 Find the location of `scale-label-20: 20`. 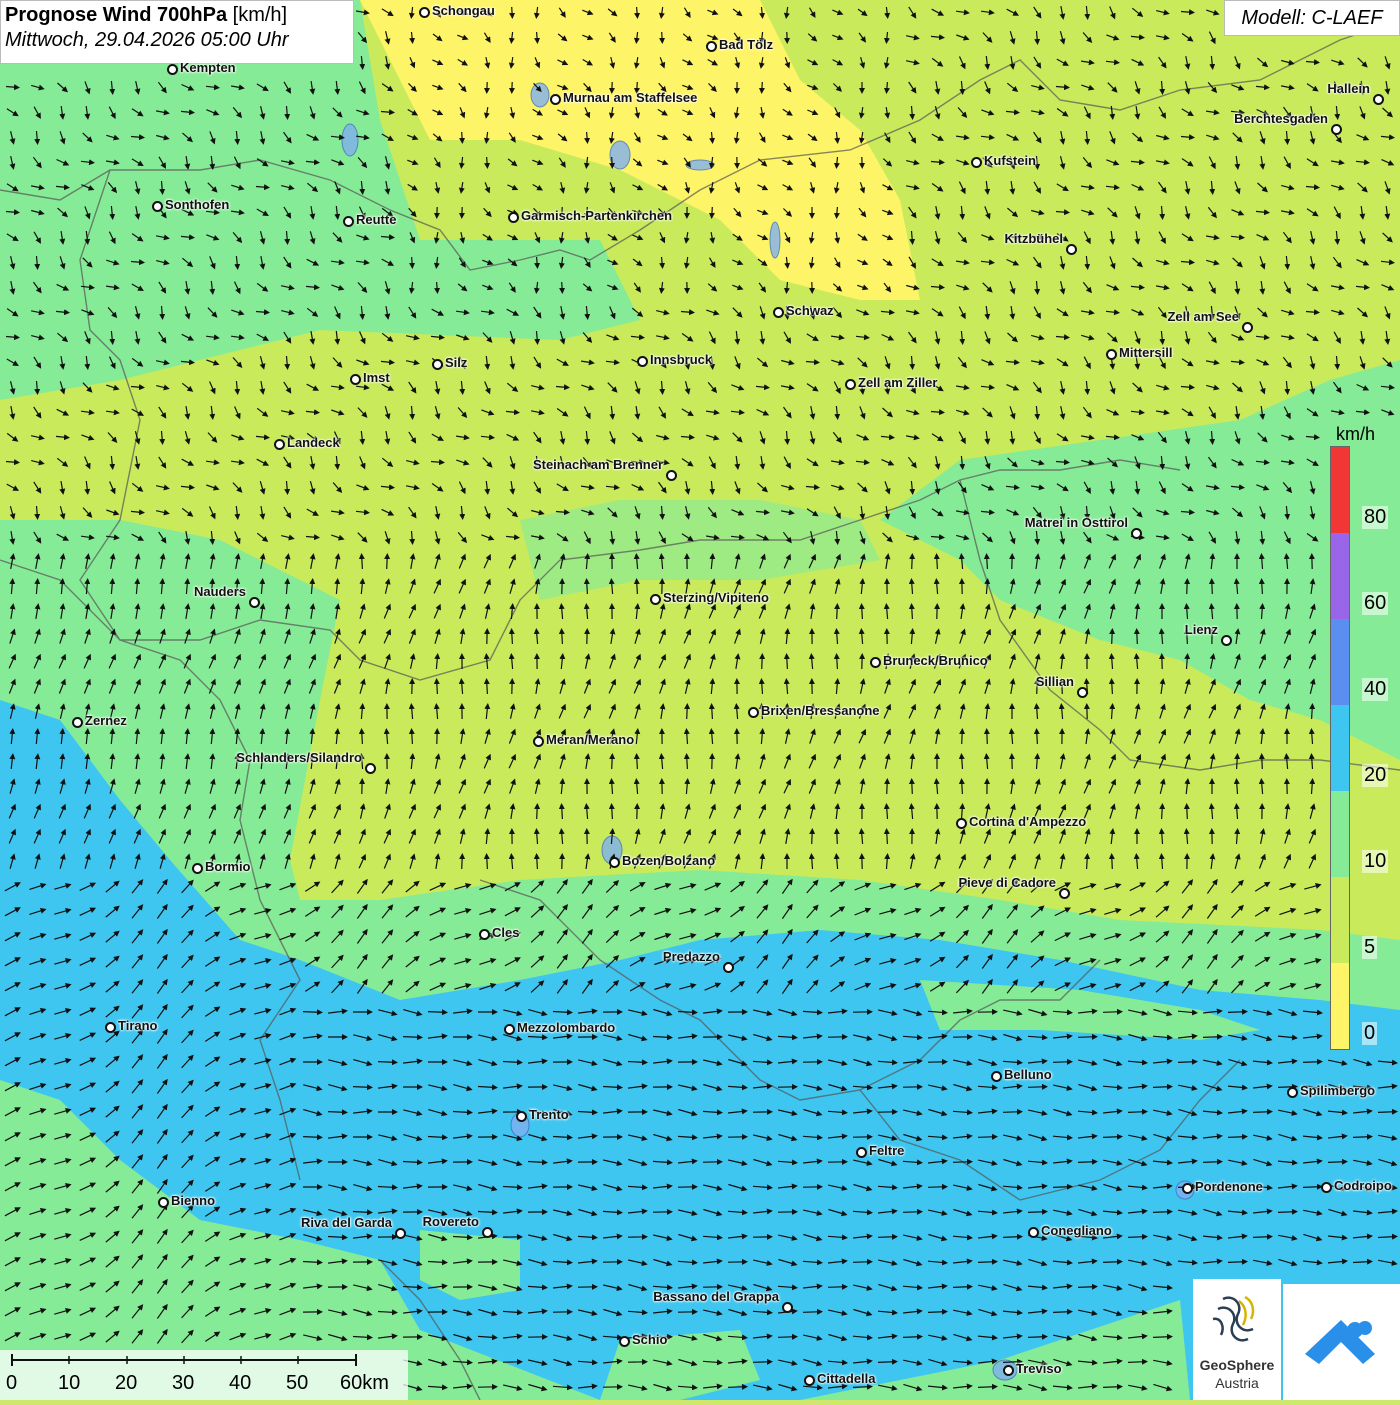

scale-label-20: 20 is located at coordinates (126, 1383).